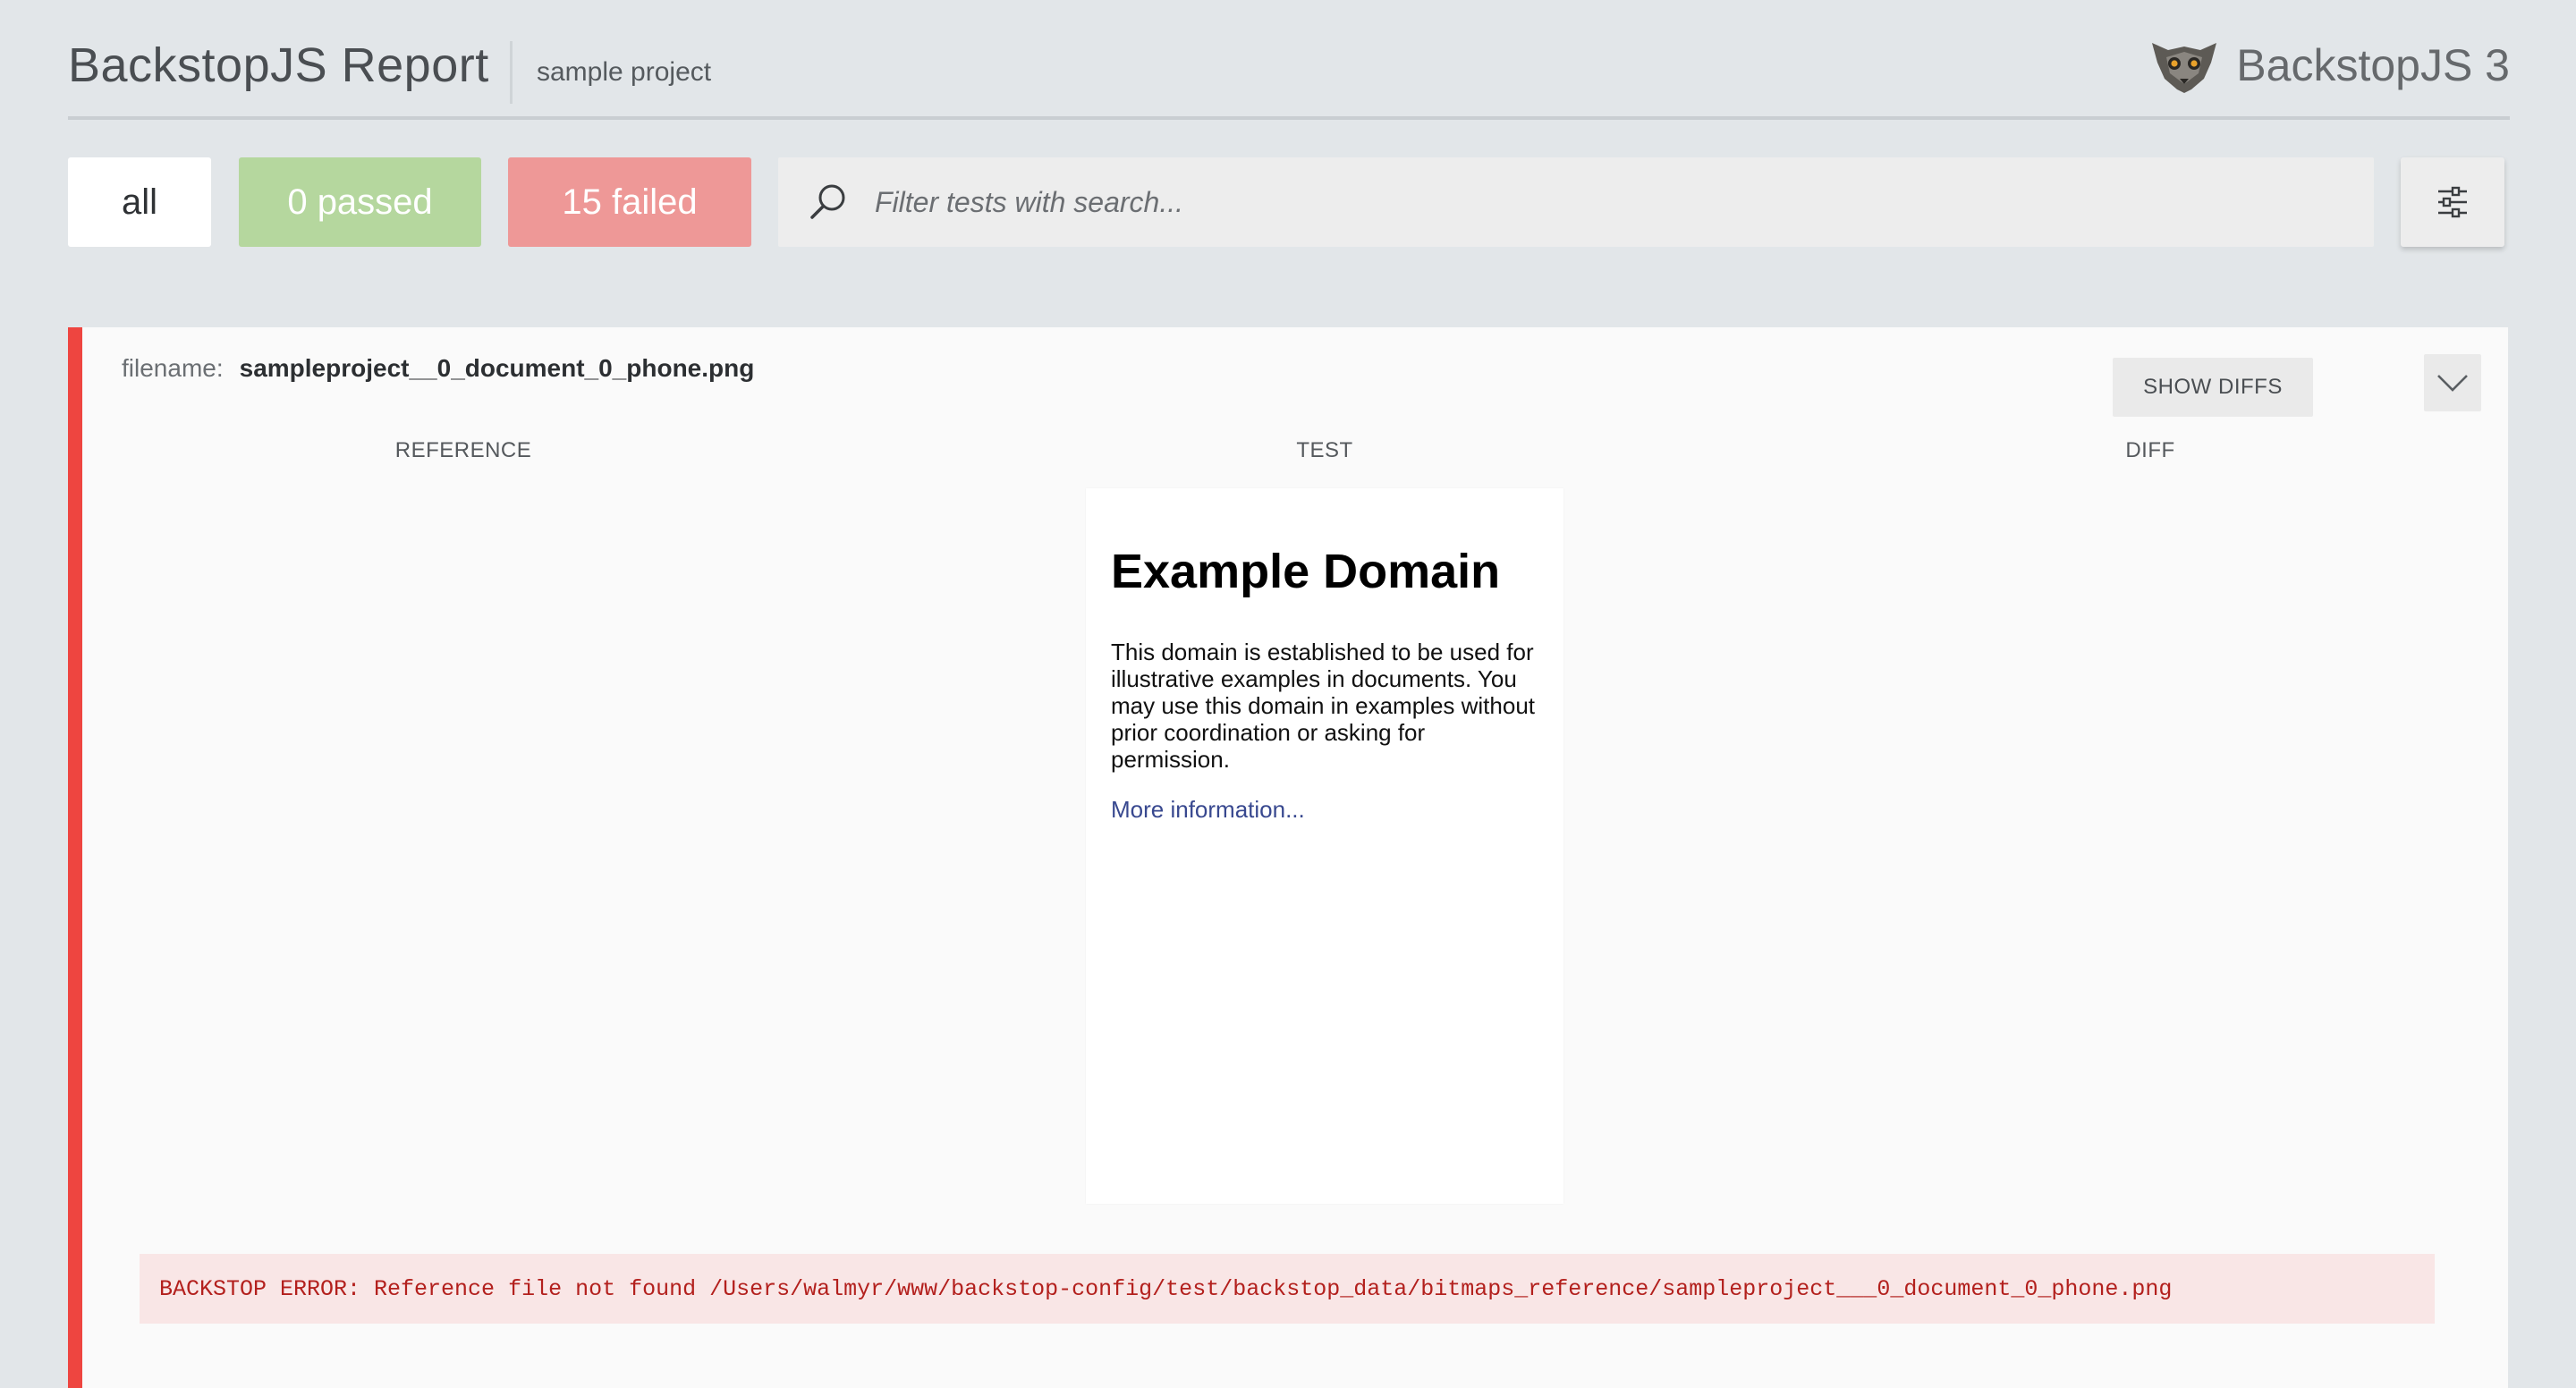  I want to click on collapse-button, so click(2452, 383).